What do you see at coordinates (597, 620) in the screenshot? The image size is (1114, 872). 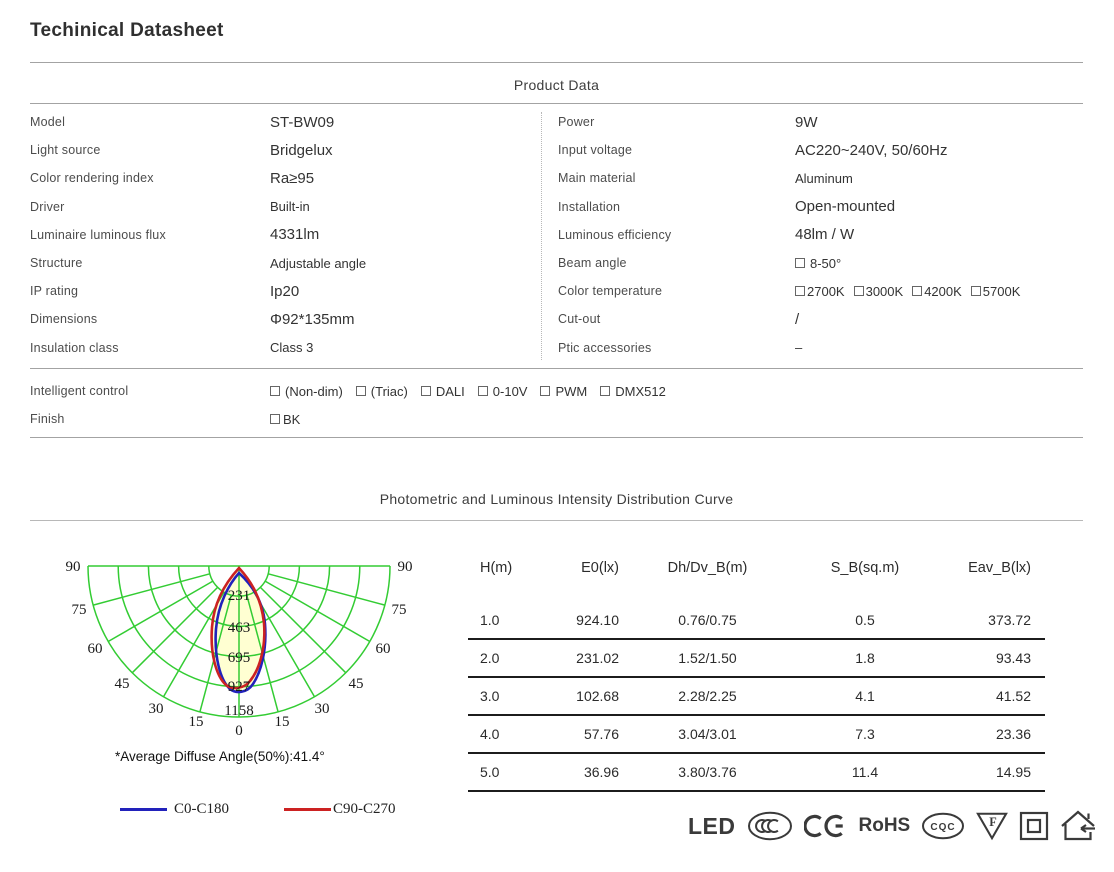 I see `cell: 924.10` at bounding box center [597, 620].